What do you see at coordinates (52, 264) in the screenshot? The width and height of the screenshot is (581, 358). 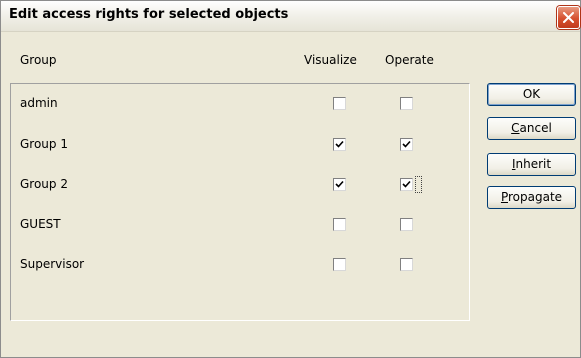 I see `group-label-supervisor: Supervisor` at bounding box center [52, 264].